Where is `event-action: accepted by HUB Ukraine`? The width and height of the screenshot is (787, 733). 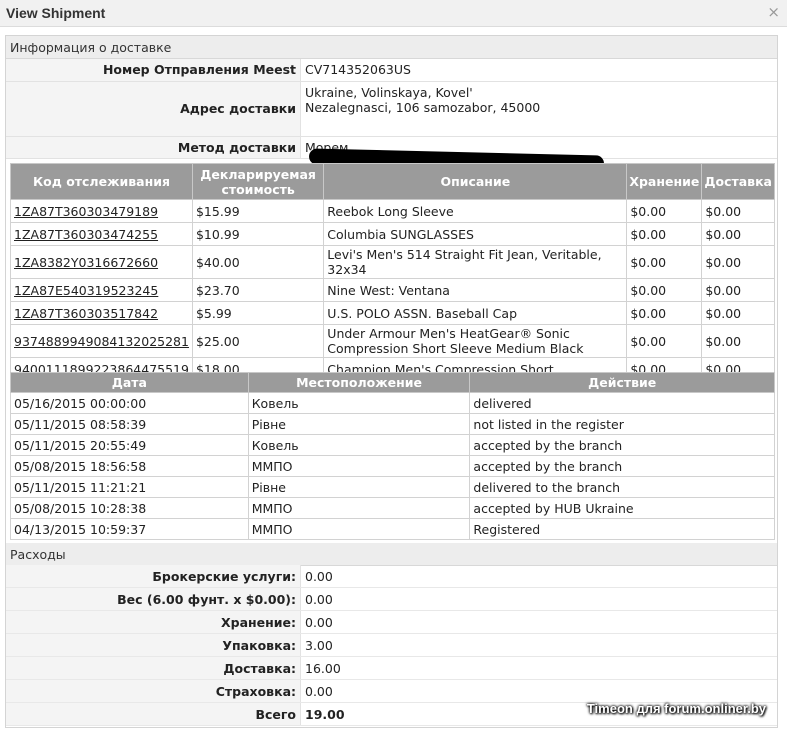
event-action: accepted by HUB Ukraine is located at coordinates (622, 508).